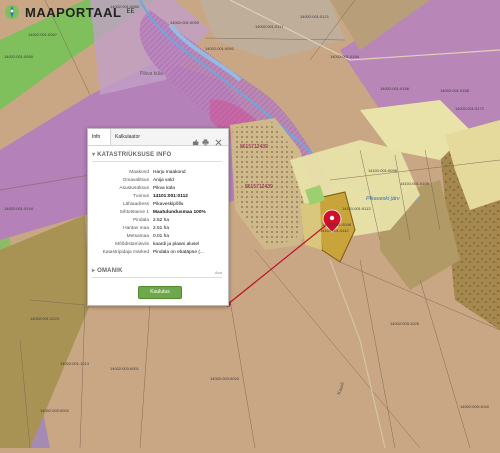  I want to click on tab-info: Info, so click(99, 137).